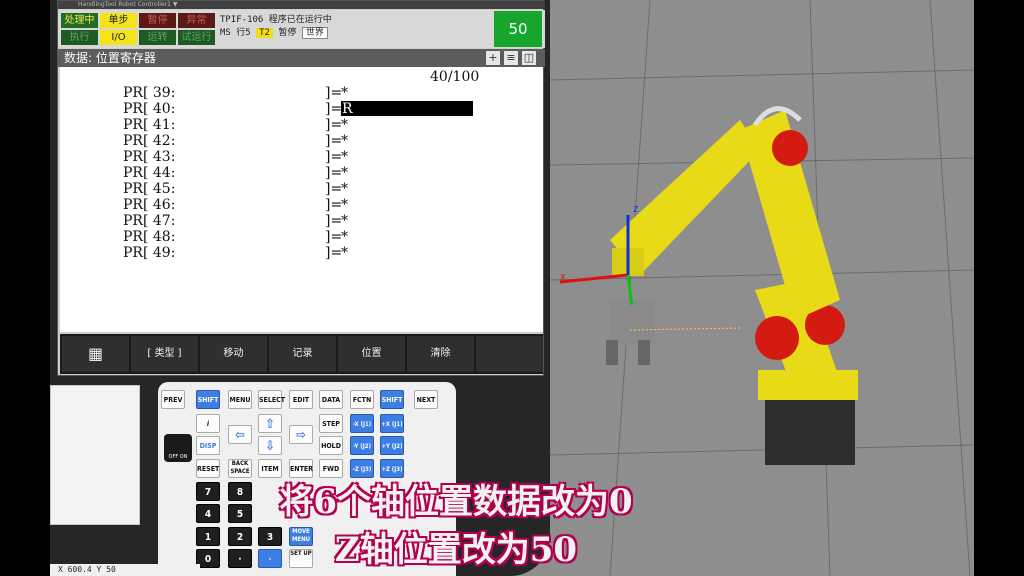  What do you see at coordinates (303, 109) in the screenshot?
I see `pr-row: PR[ 40: ]= R` at bounding box center [303, 109].